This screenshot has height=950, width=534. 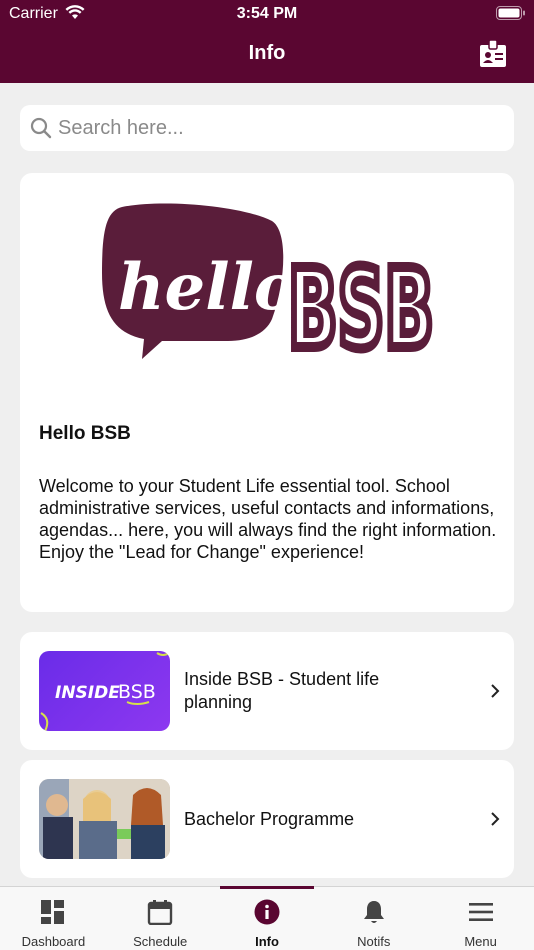 What do you see at coordinates (480, 912) in the screenshot?
I see `hamburger-icon` at bounding box center [480, 912].